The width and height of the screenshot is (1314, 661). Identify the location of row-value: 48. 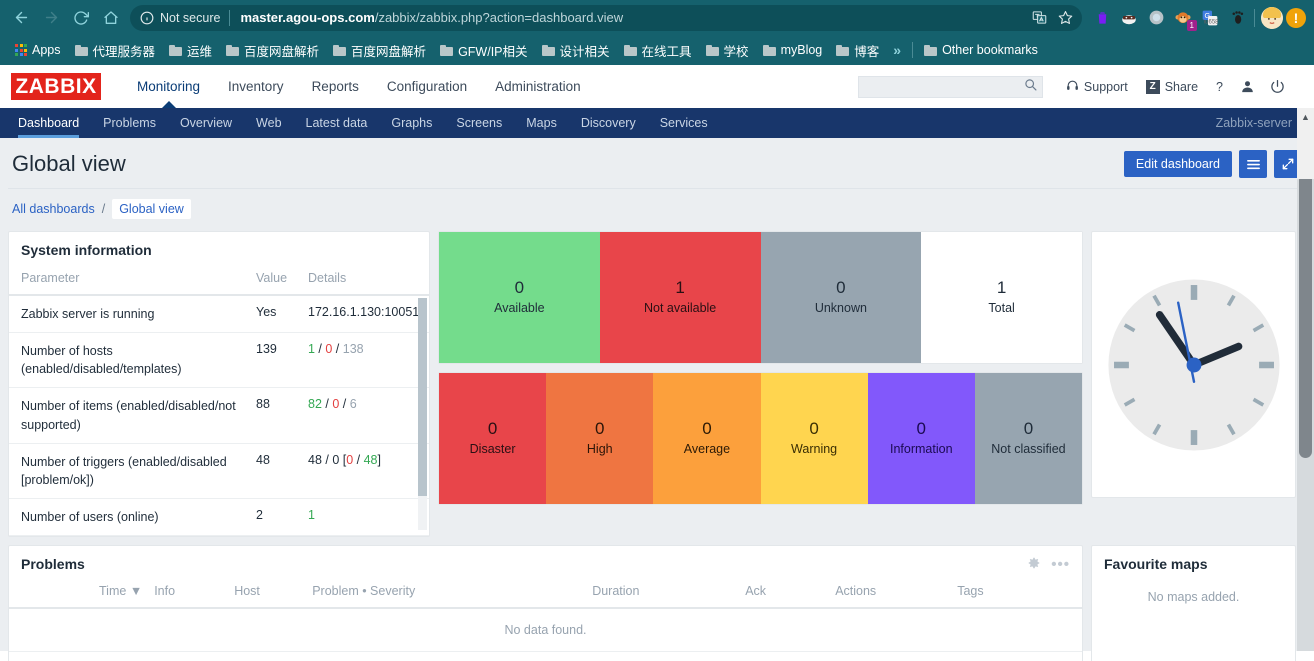
(275, 471).